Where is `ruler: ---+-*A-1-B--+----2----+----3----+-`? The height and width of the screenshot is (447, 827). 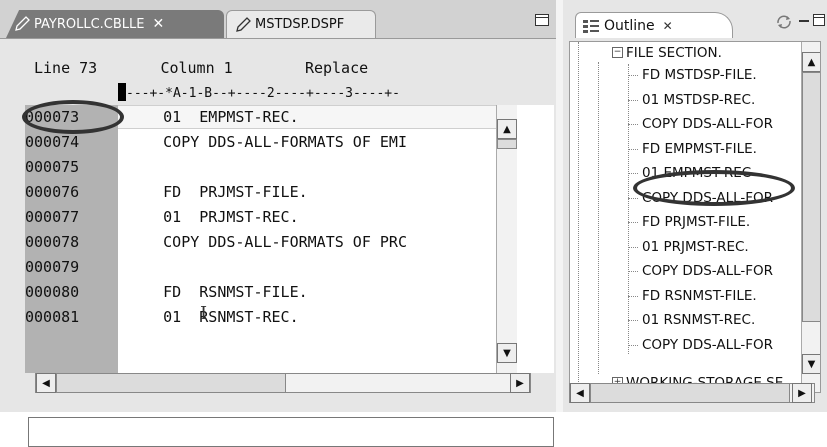 ruler: ---+-*A-1-B--+----2----+----3----+- is located at coordinates (336, 93).